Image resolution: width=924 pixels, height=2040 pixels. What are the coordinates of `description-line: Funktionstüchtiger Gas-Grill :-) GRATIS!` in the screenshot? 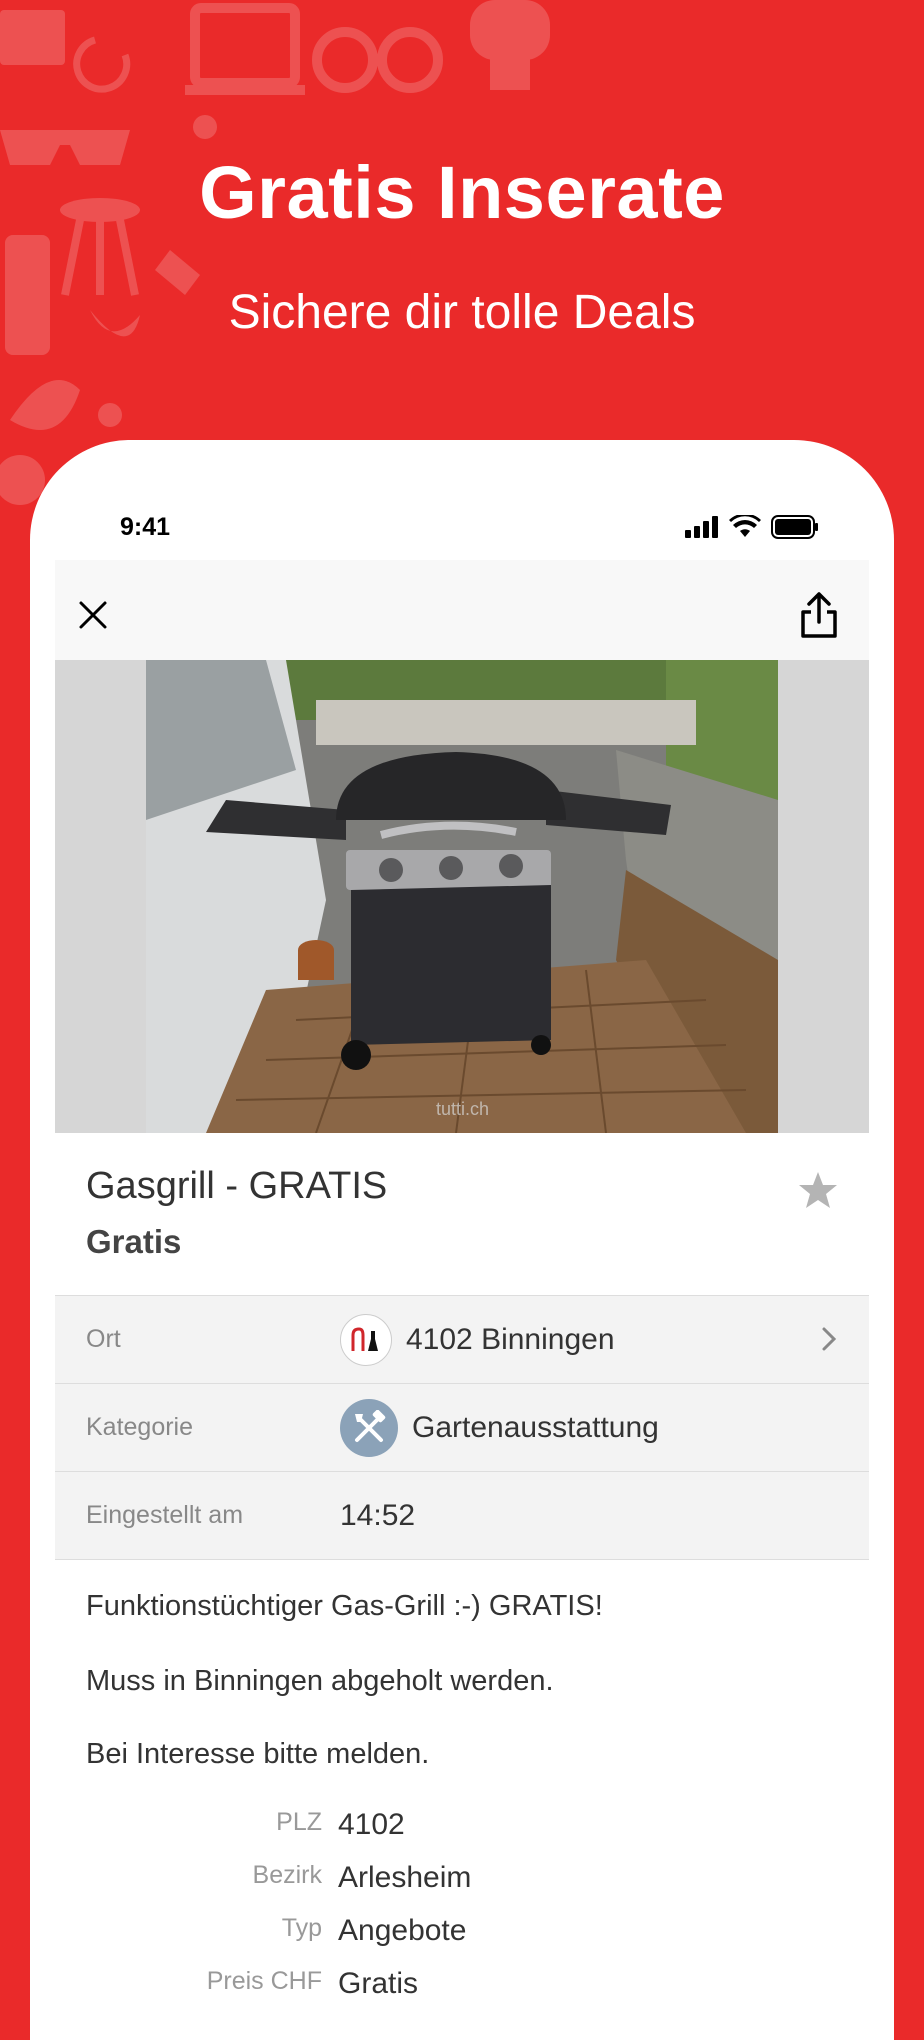 It's located at (344, 1606).